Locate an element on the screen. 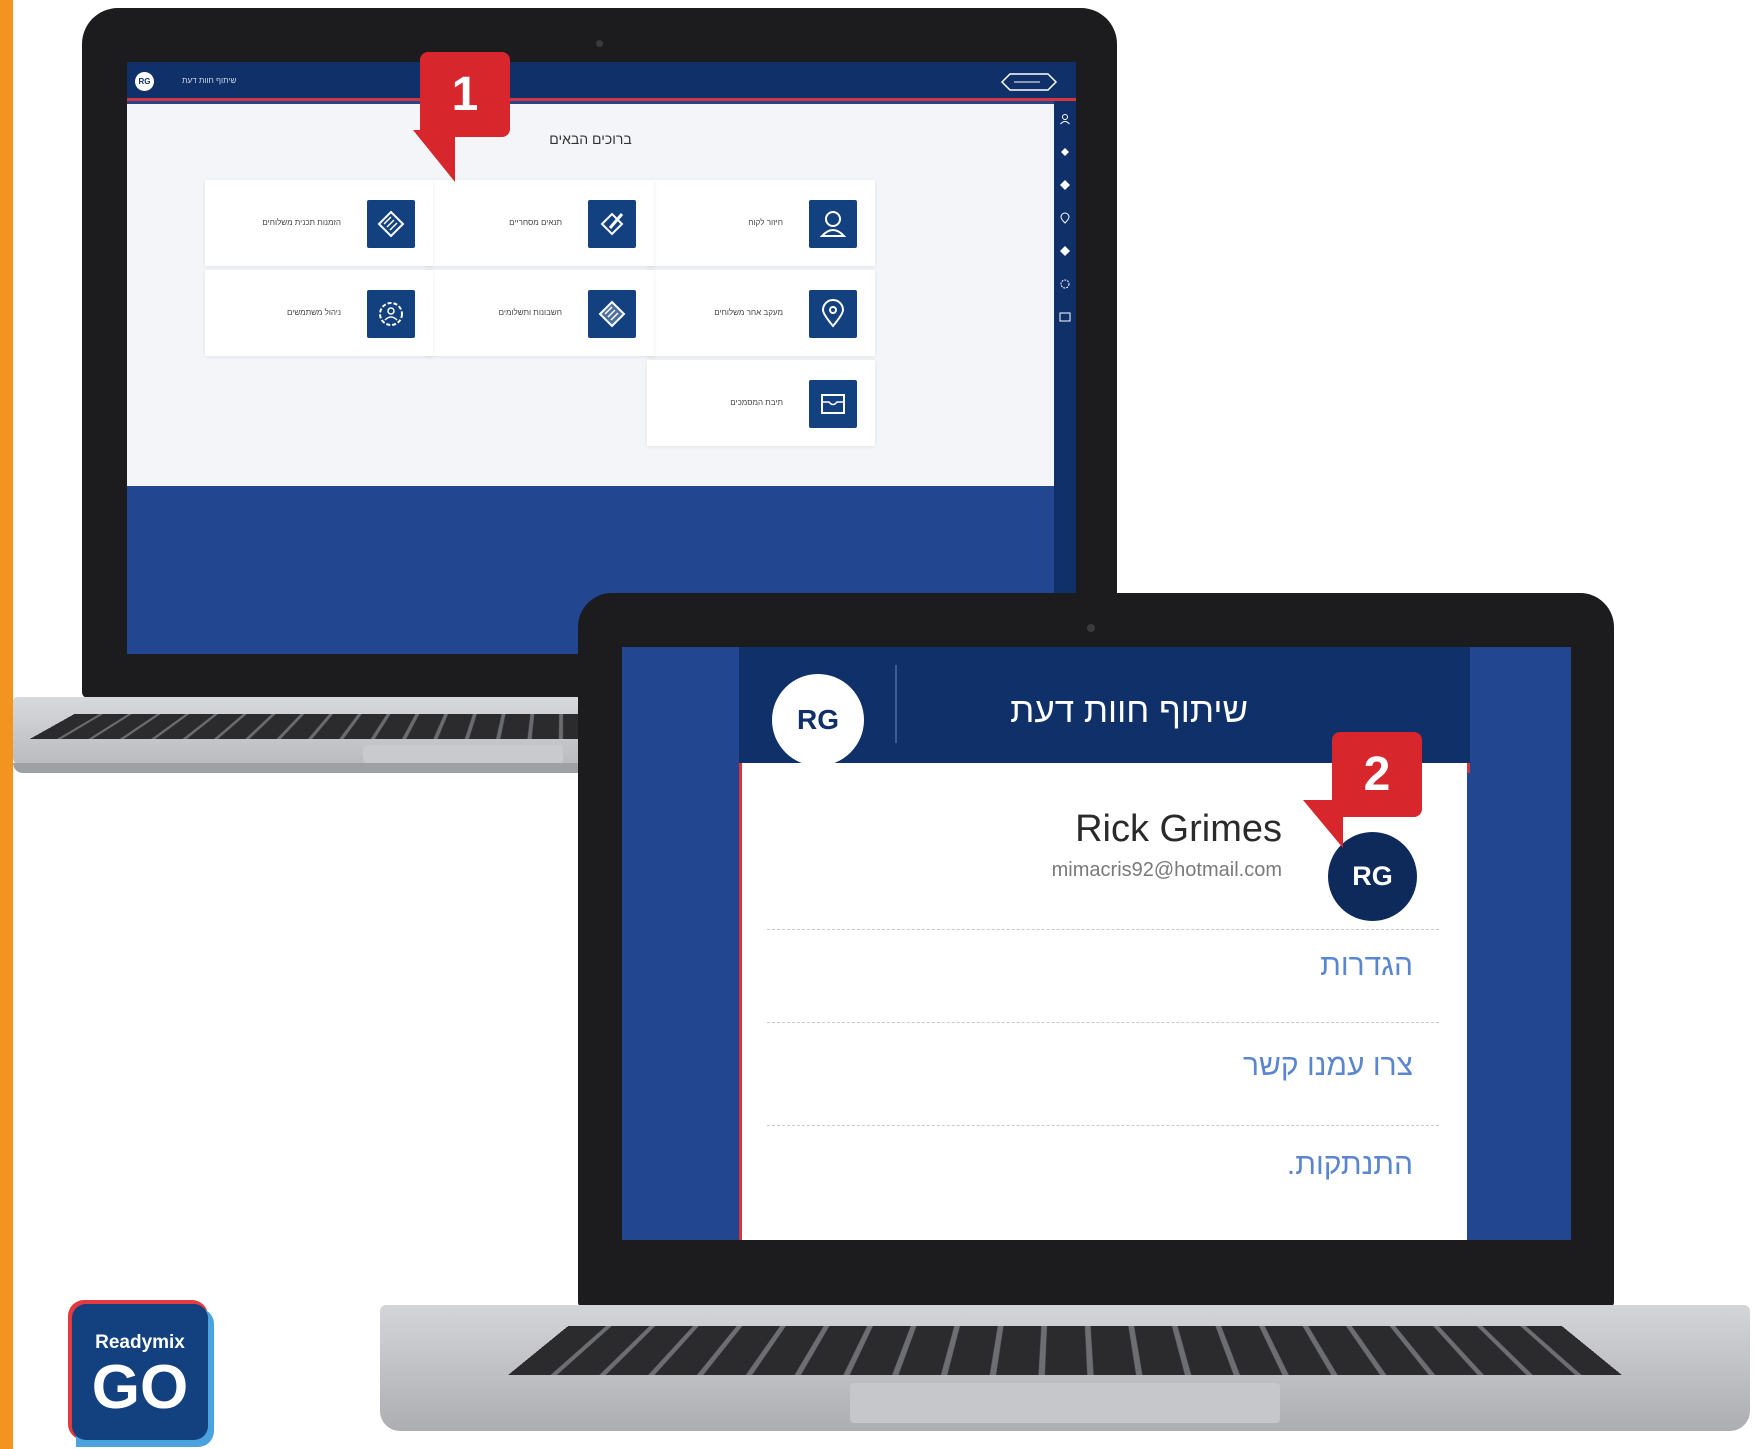  user-email: mimacris92@hotmail.com is located at coordinates (1166, 870).